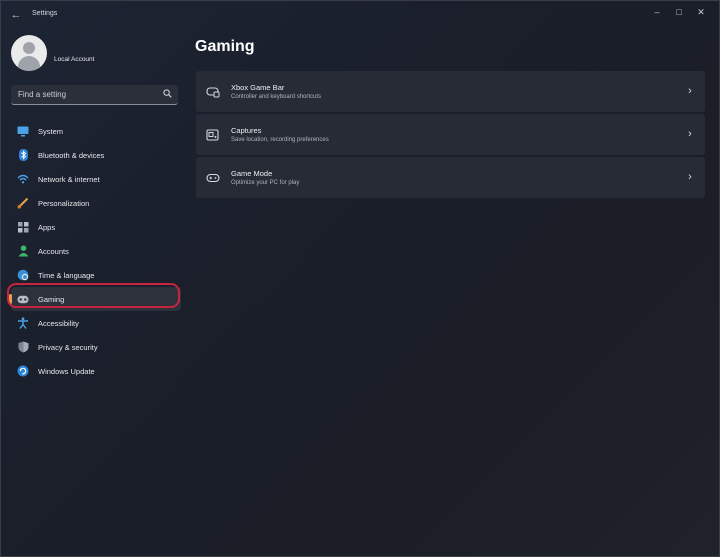 This screenshot has height=557, width=720. Describe the element at coordinates (23, 347) in the screenshot. I see `shield-icon` at that location.